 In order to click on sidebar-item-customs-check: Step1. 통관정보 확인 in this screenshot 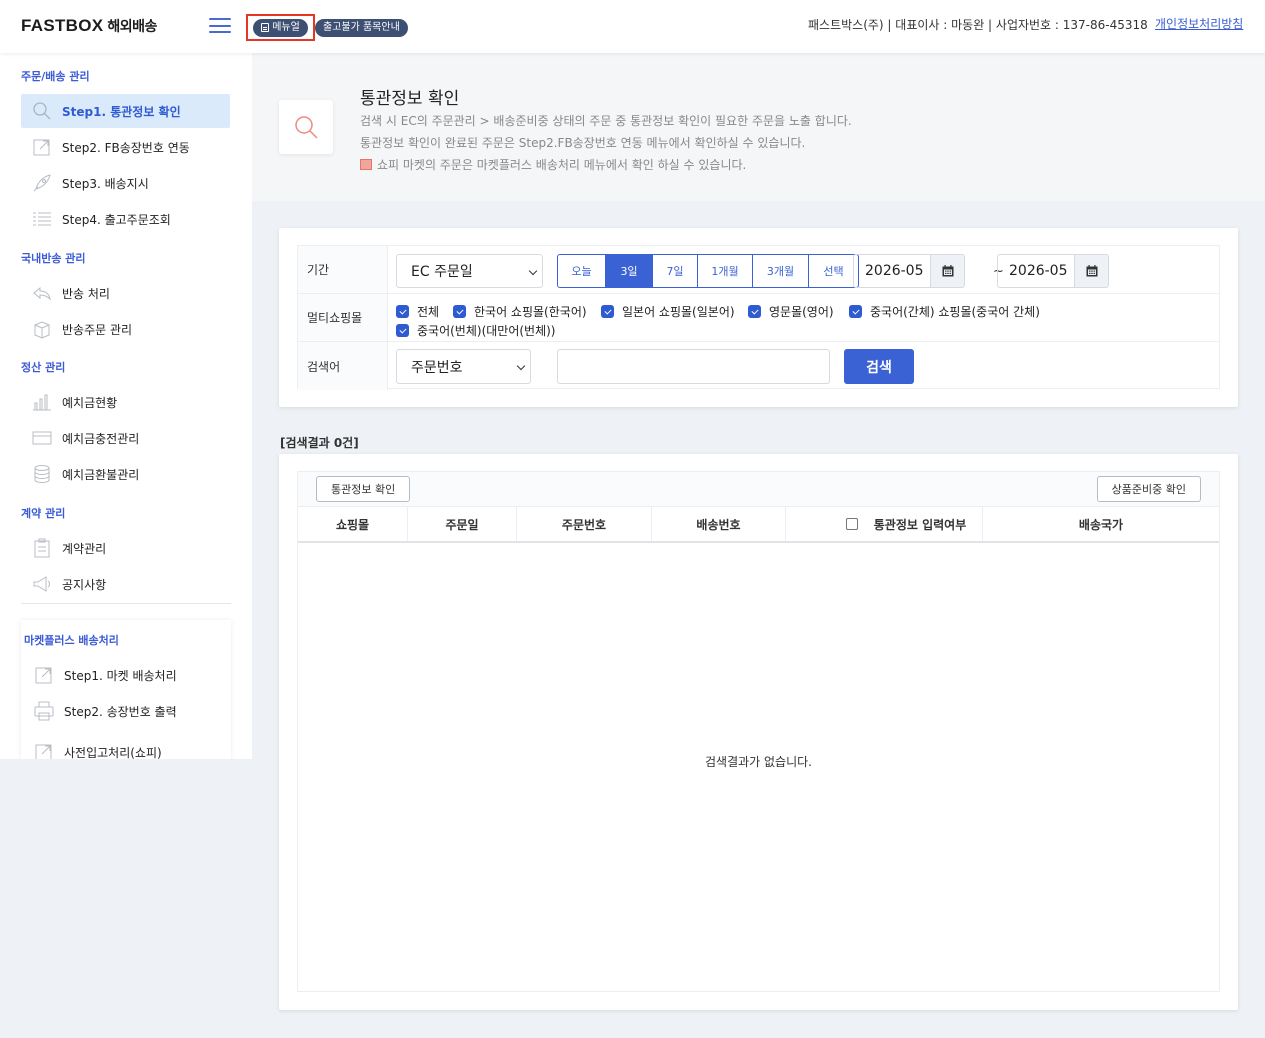, I will do `click(125, 111)`.